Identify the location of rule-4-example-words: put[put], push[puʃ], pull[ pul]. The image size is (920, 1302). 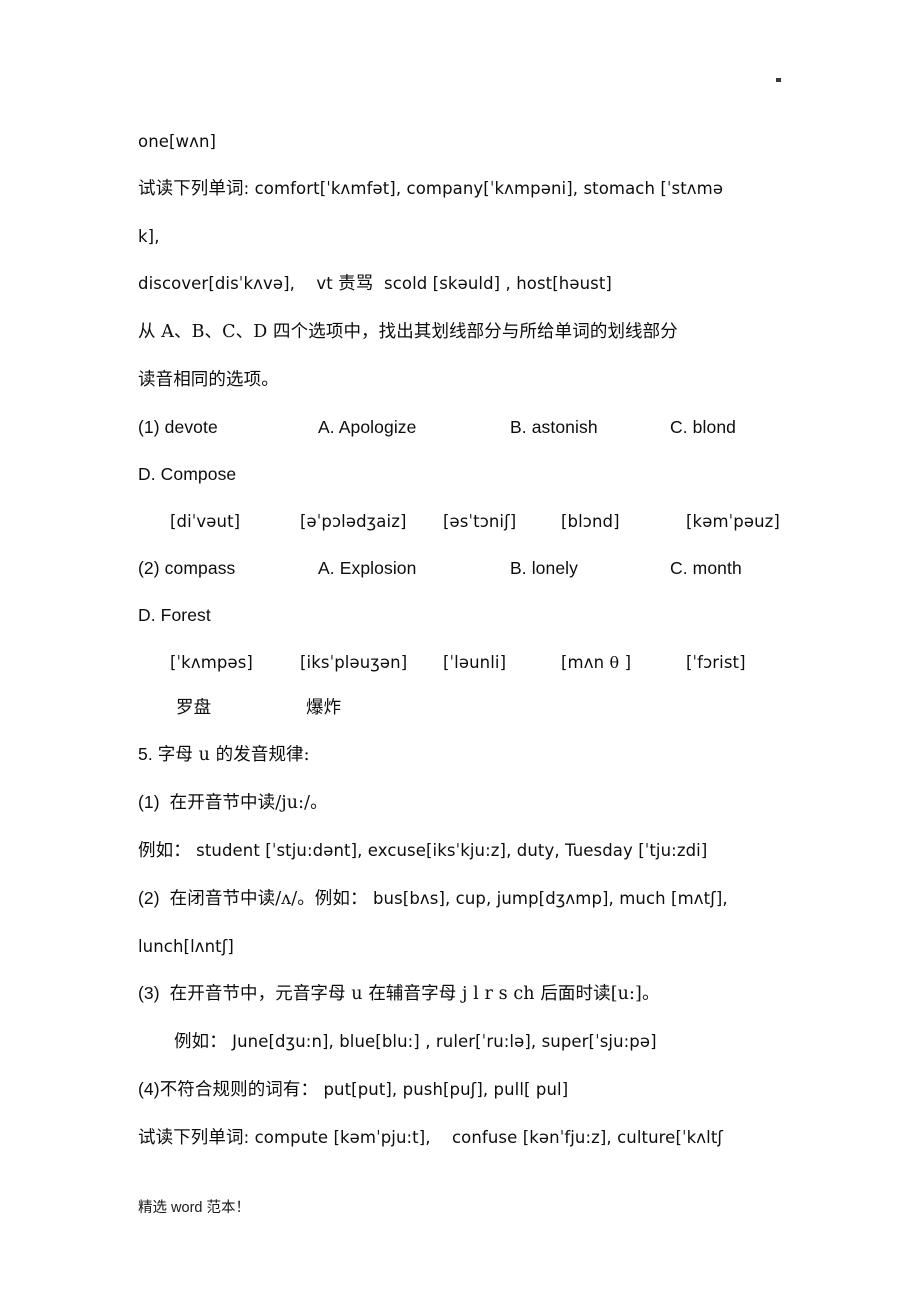
(443, 1089).